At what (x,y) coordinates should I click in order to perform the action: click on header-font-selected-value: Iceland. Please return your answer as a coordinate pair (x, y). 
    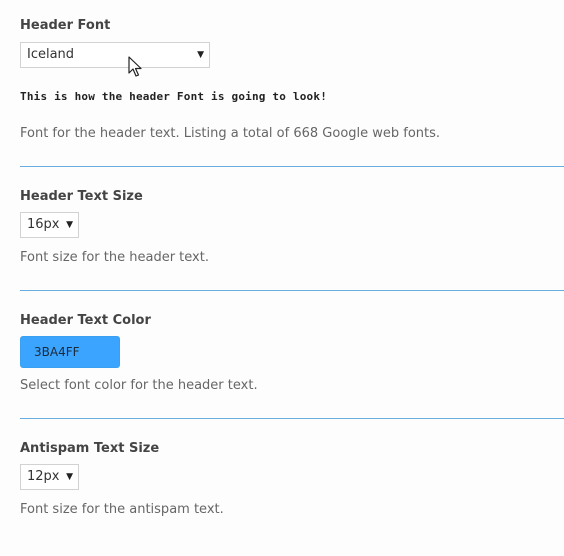
    Looking at the image, I should click on (51, 54).